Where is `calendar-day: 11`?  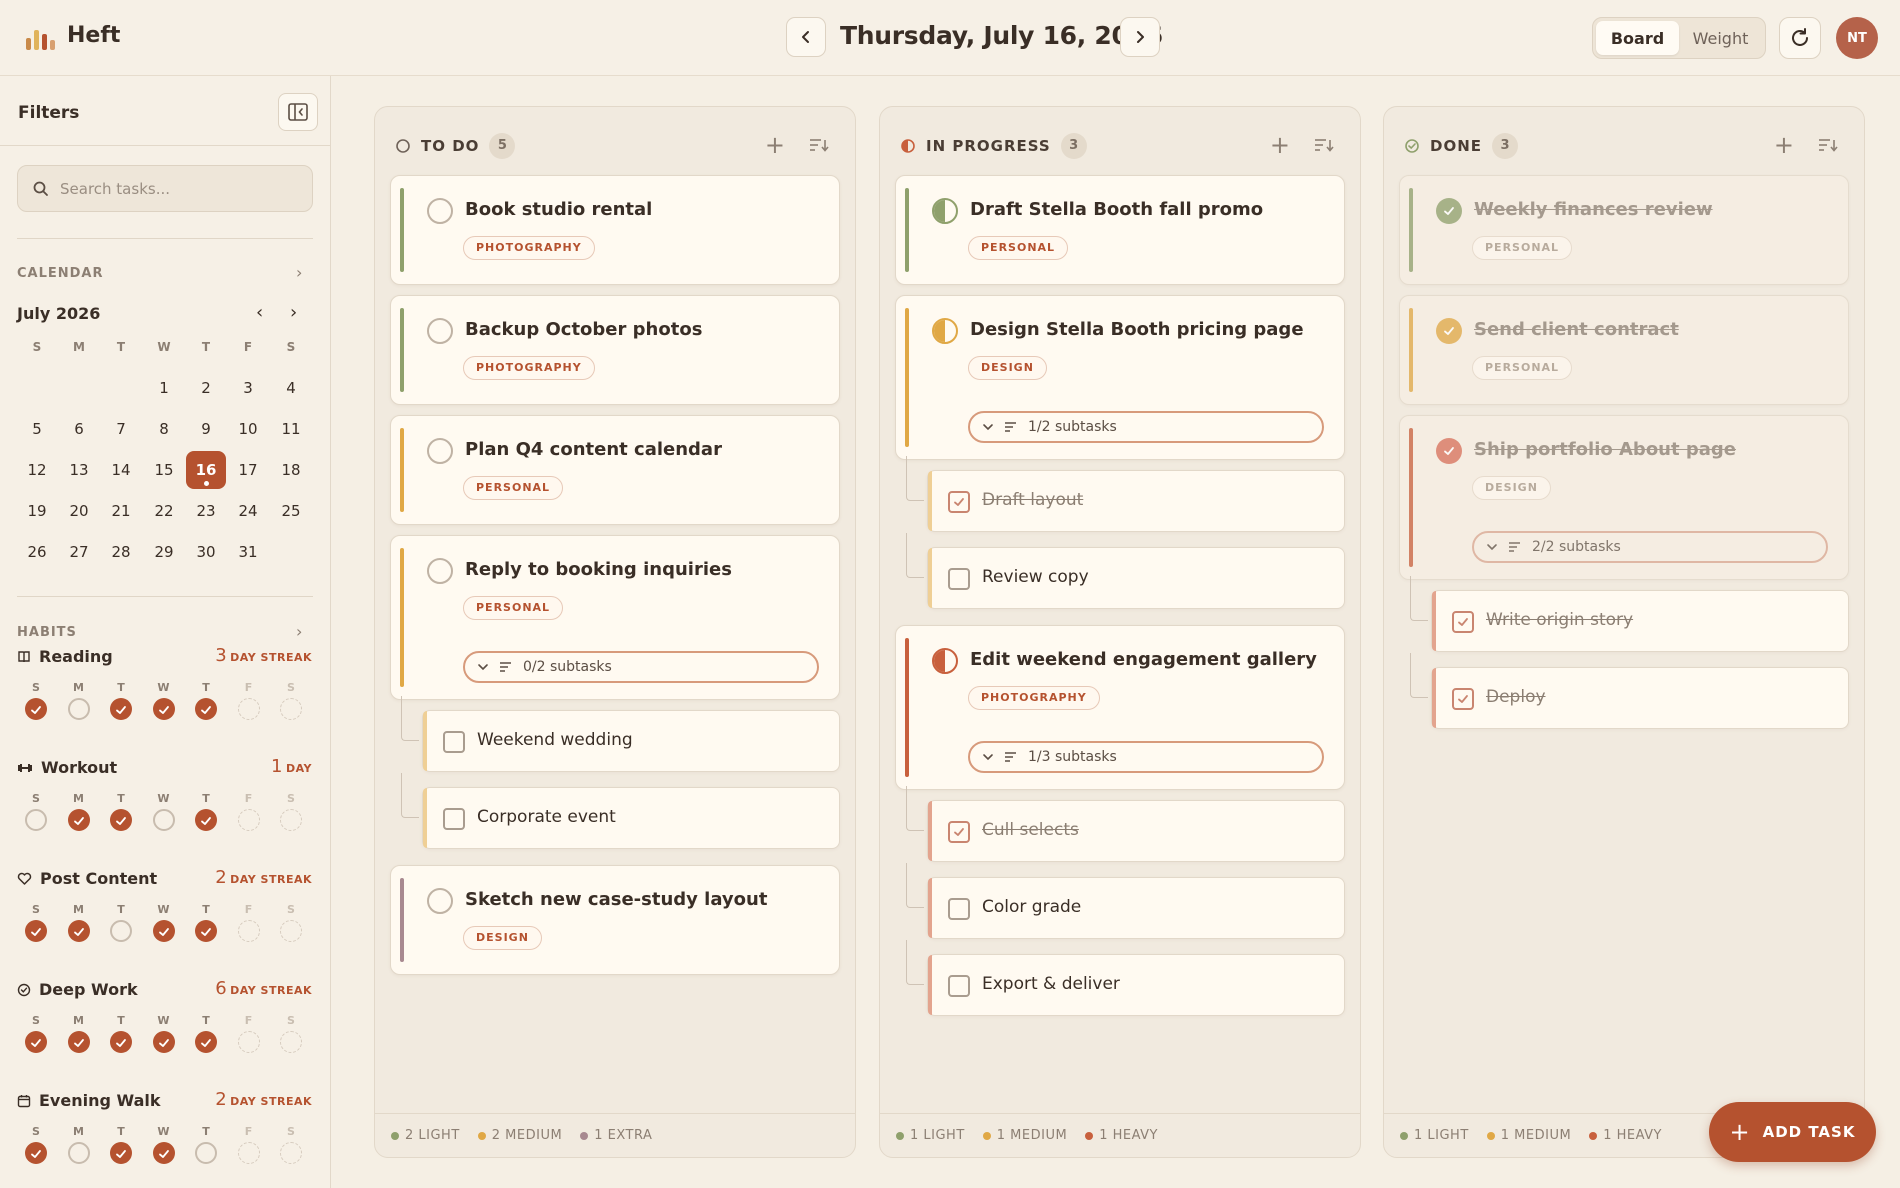 calendar-day: 11 is located at coordinates (291, 429).